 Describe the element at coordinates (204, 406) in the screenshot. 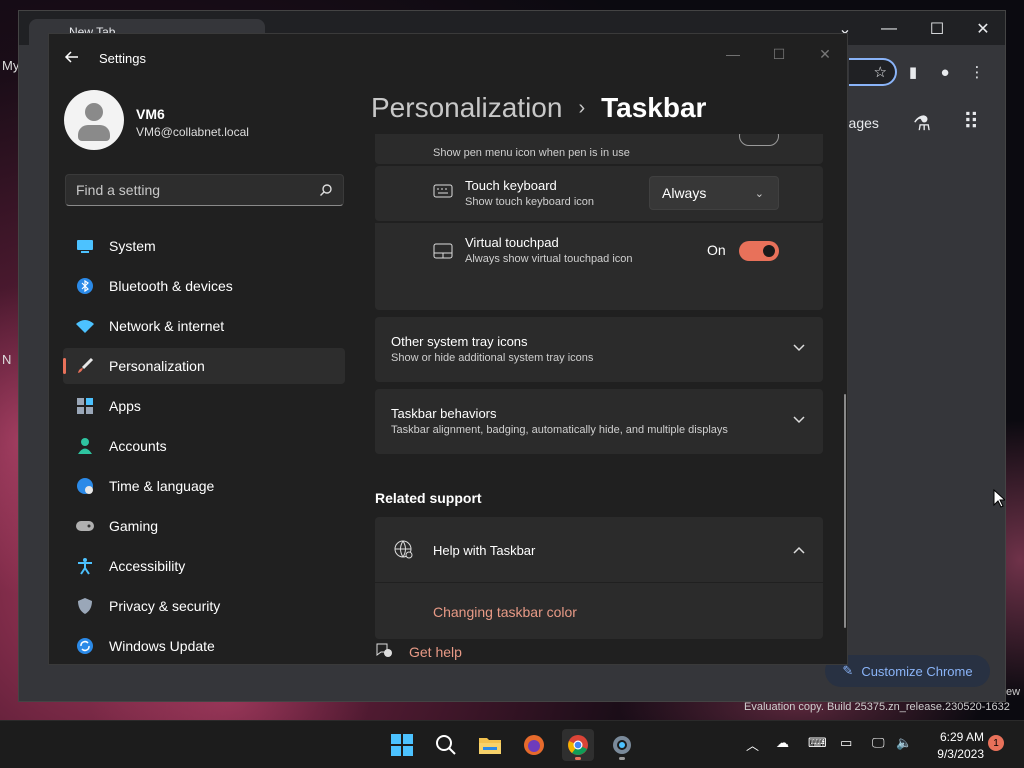

I see `sidebar-item-apps: Apps` at that location.